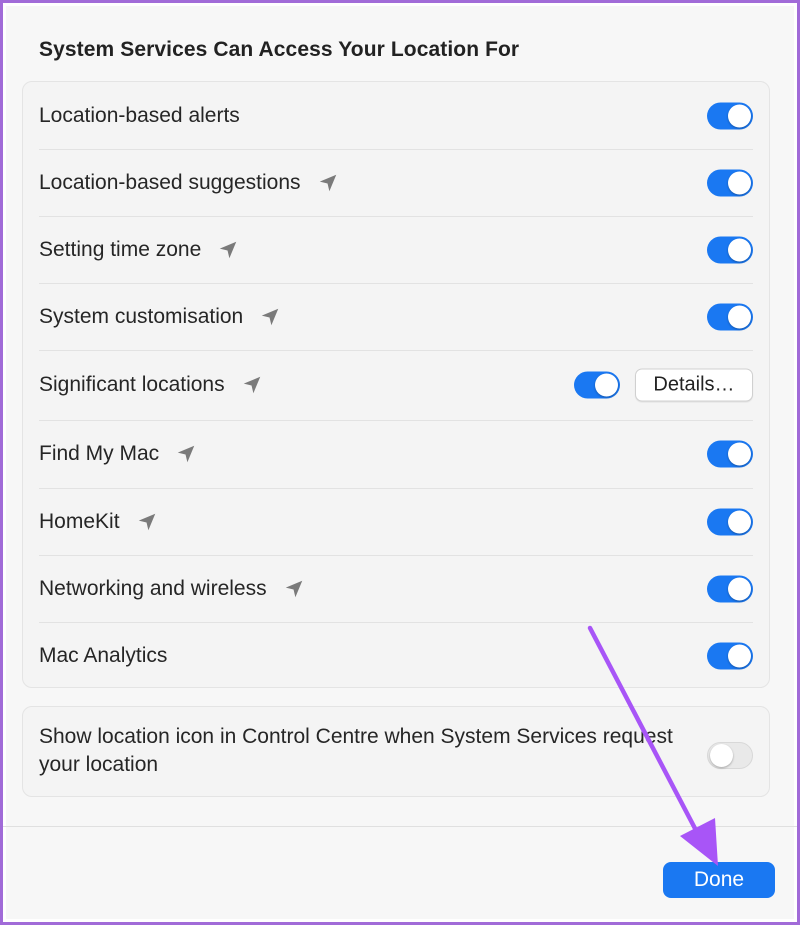 The height and width of the screenshot is (925, 800). I want to click on show-location-icon-toggle, so click(730, 755).